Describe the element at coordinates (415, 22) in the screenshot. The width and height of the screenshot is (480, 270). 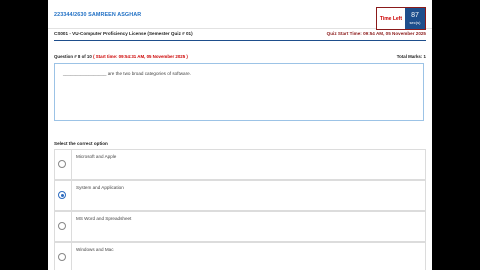
I see `time-left-unit: sec(s)` at that location.